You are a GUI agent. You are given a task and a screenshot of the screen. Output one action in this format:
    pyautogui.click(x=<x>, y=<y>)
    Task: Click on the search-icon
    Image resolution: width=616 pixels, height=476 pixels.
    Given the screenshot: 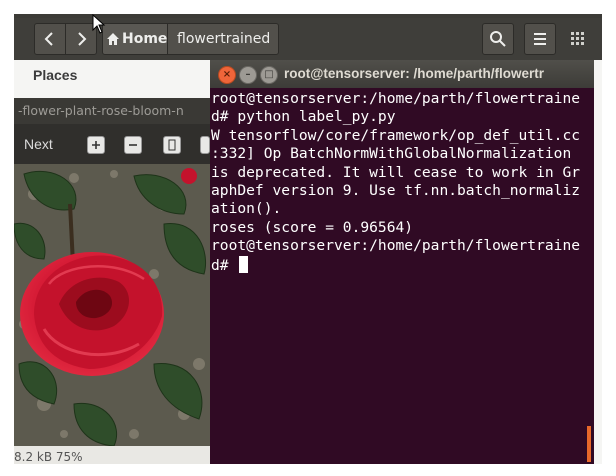 What is the action you would take?
    pyautogui.click(x=498, y=39)
    